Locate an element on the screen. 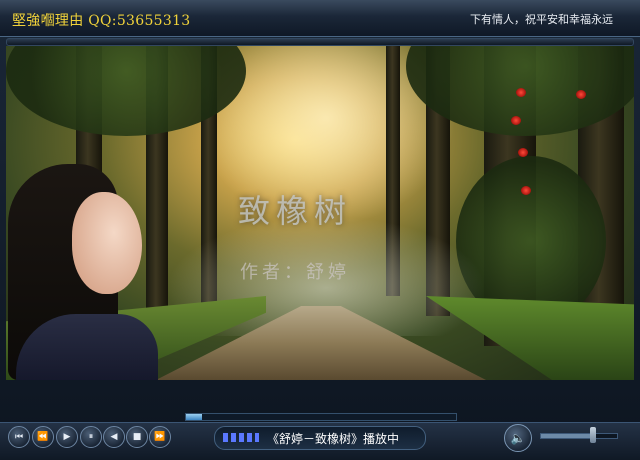 The image size is (640, 460). seek-progress-fill is located at coordinates (194, 417).